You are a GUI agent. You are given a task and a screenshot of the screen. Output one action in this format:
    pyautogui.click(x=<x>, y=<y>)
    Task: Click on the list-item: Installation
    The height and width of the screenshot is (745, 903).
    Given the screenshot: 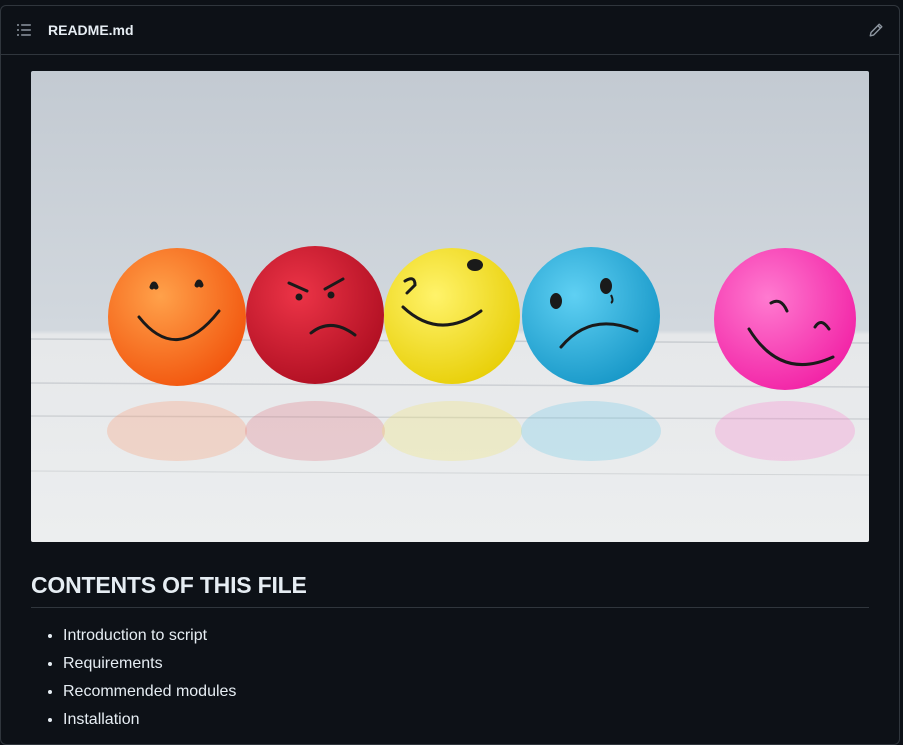 What is the action you would take?
    pyautogui.click(x=466, y=720)
    